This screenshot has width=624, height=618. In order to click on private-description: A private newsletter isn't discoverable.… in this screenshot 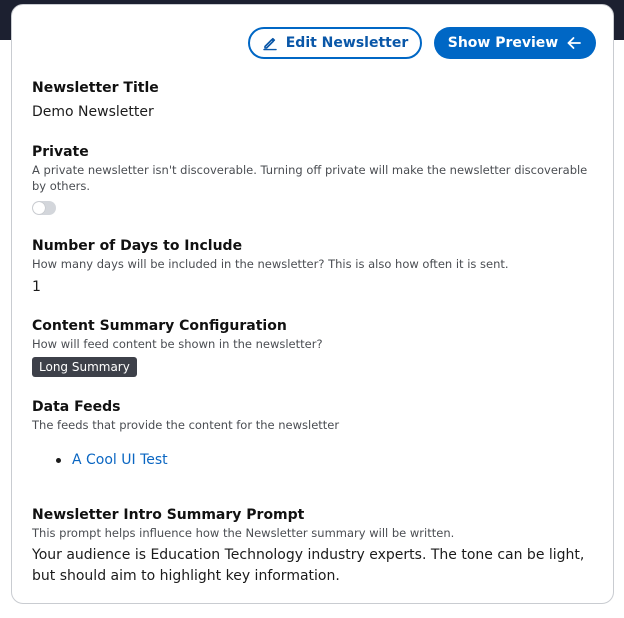, I will do `click(310, 178)`.